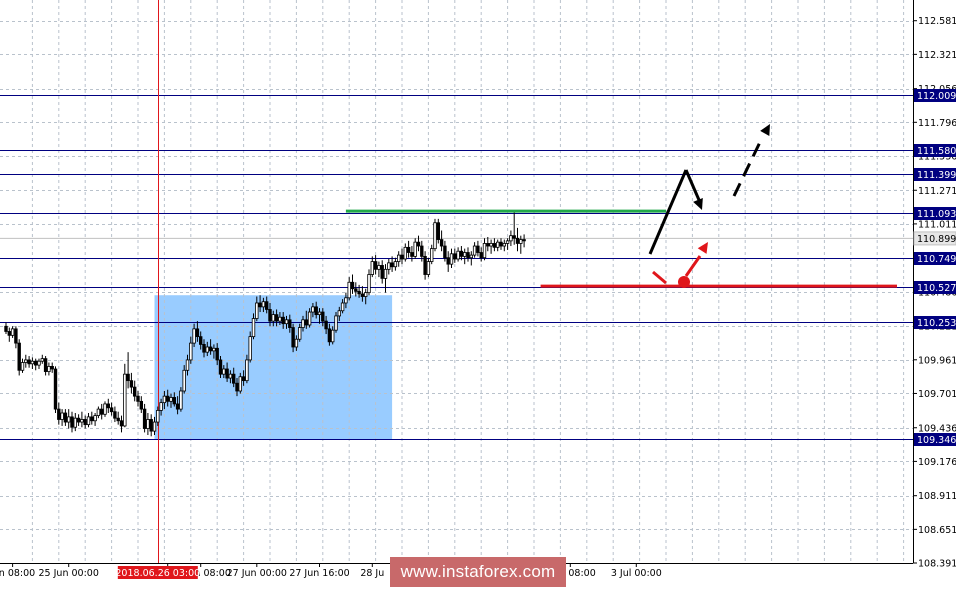 The width and height of the screenshot is (956, 591). What do you see at coordinates (936, 151) in the screenshot?
I see `price-level-label: 111.580` at bounding box center [936, 151].